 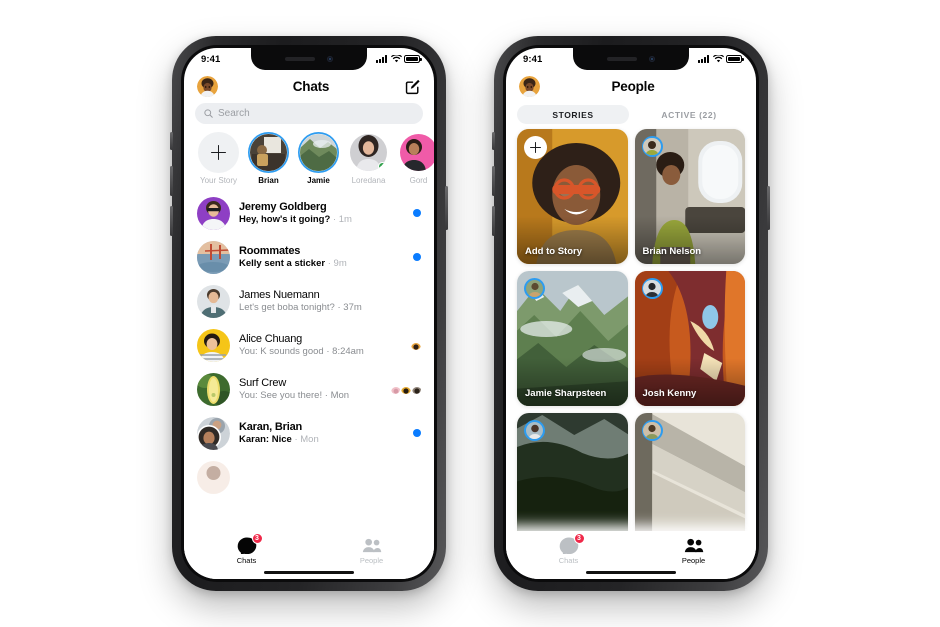 What do you see at coordinates (268, 158) in the screenshot?
I see `story-brian: Brian` at bounding box center [268, 158].